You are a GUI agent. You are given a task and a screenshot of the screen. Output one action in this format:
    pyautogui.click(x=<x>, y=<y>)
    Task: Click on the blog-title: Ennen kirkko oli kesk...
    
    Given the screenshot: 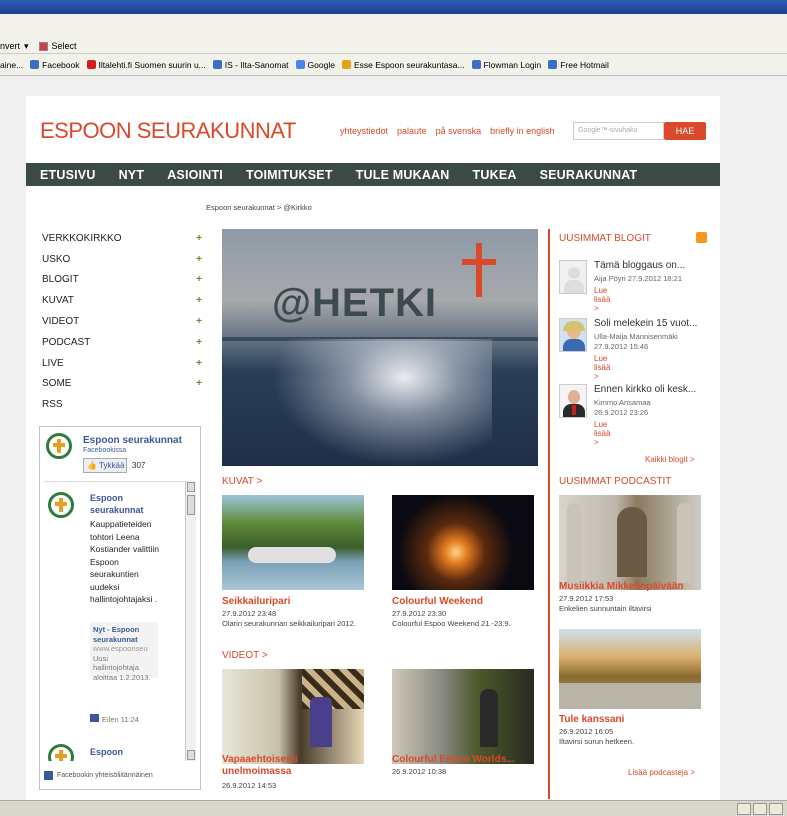 What is the action you would take?
    pyautogui.click(x=645, y=389)
    